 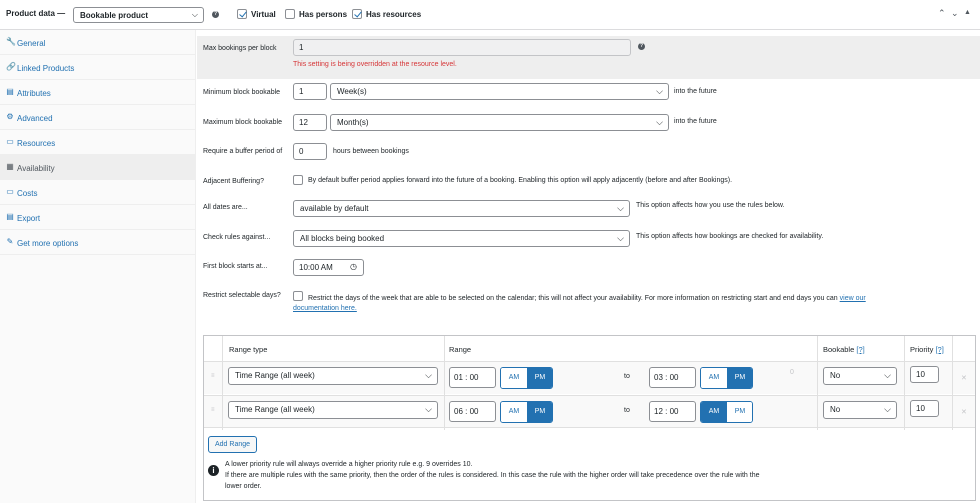 What do you see at coordinates (627, 376) in the screenshot?
I see `to-label: to` at bounding box center [627, 376].